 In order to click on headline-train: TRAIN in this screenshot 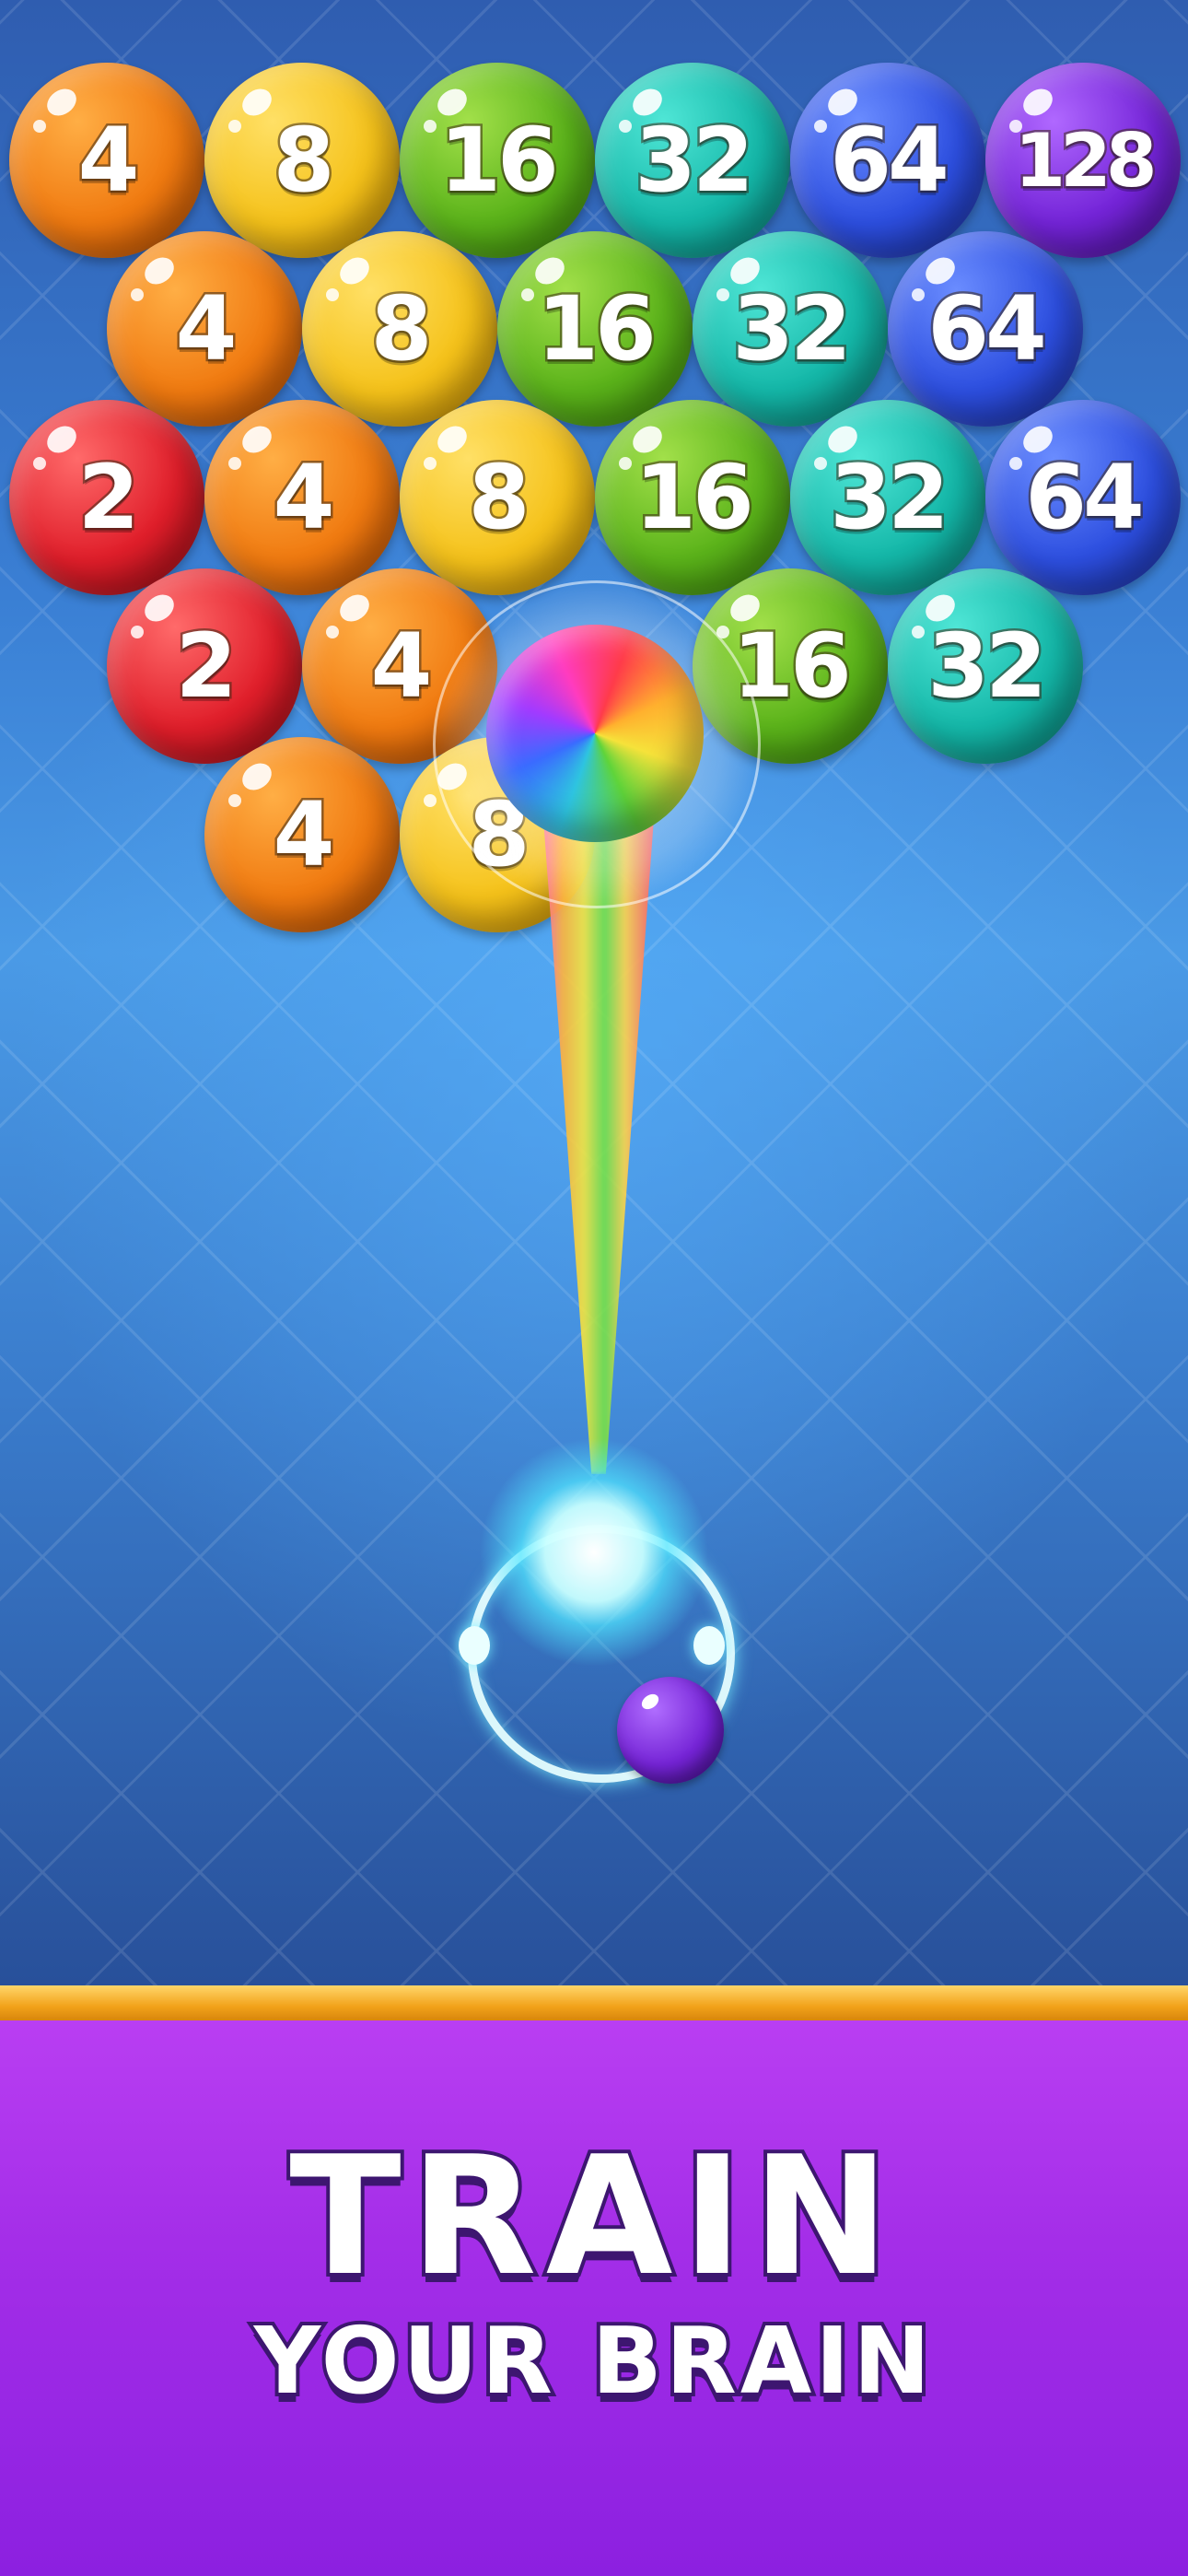, I will do `click(592, 2216)`.